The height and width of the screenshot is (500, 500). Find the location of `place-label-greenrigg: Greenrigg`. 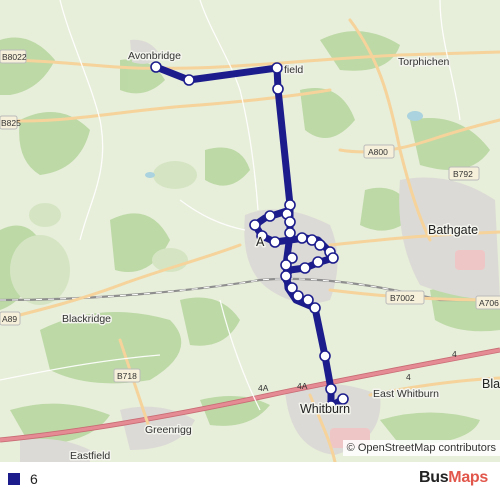

place-label-greenrigg: Greenrigg is located at coordinates (168, 430).